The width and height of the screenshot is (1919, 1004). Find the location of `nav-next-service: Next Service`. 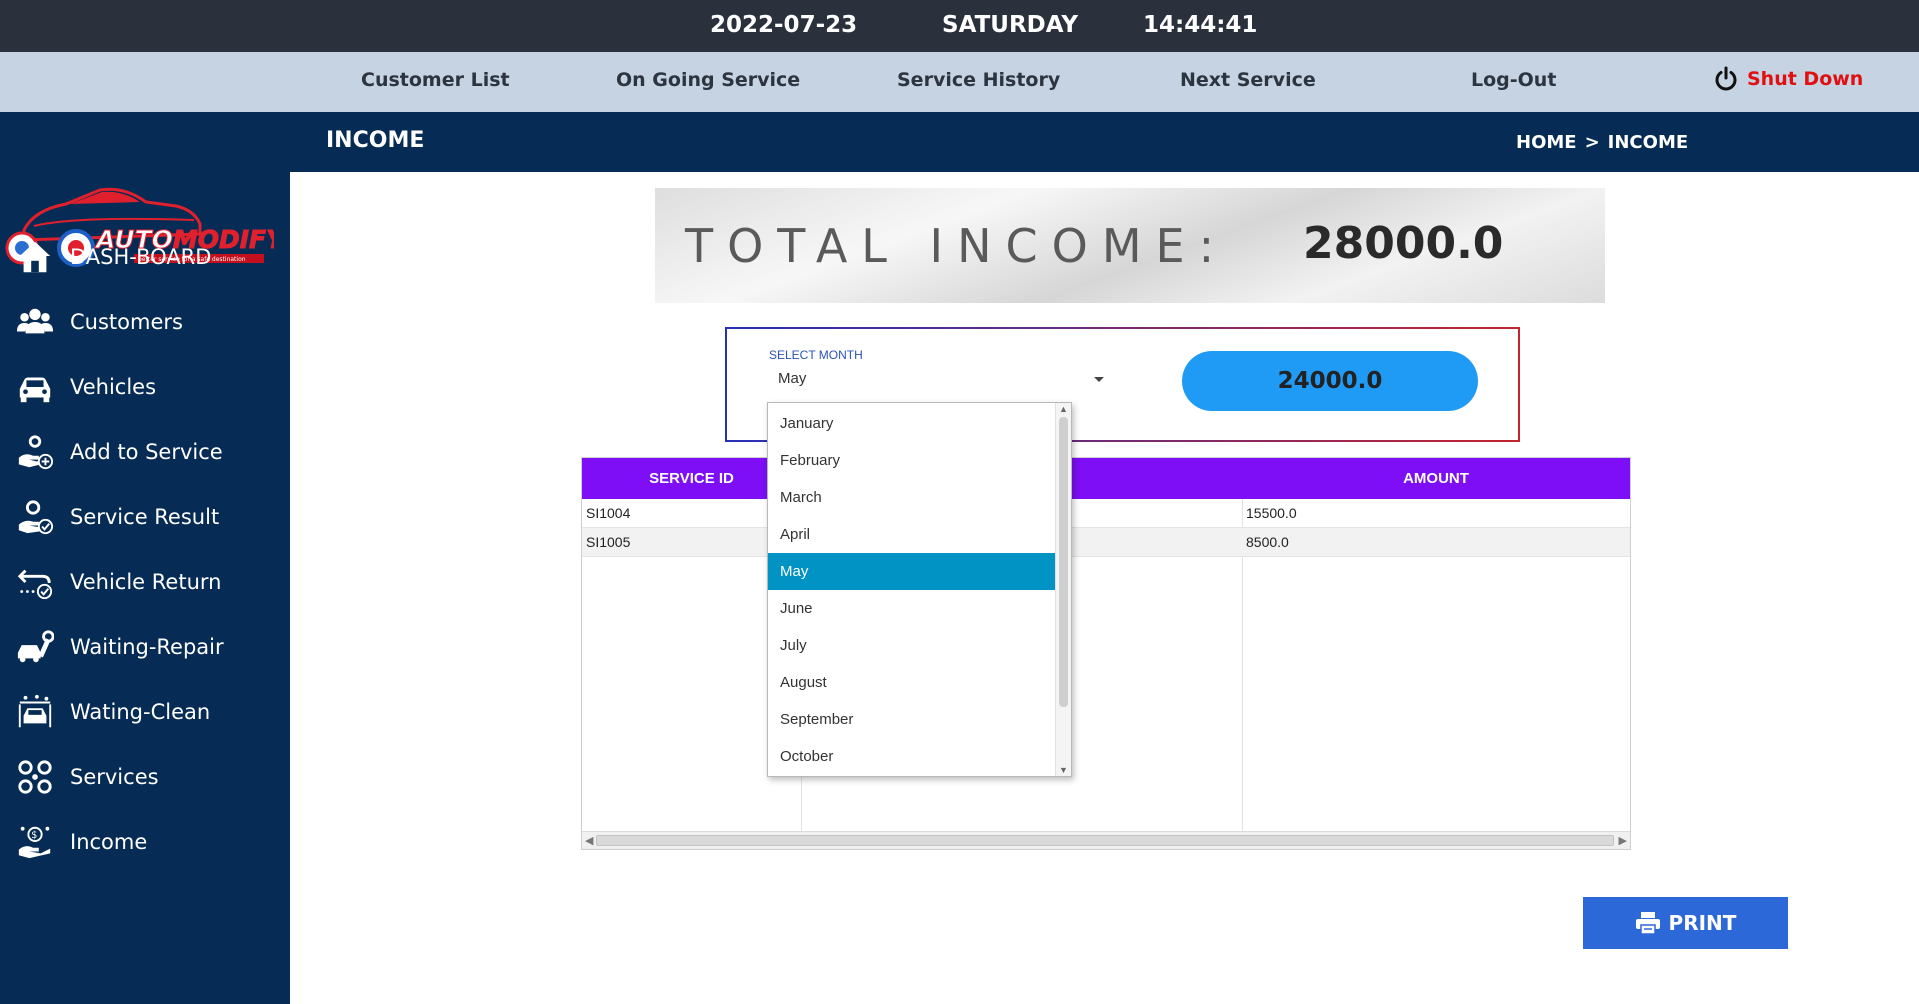

nav-next-service: Next Service is located at coordinates (1248, 80).